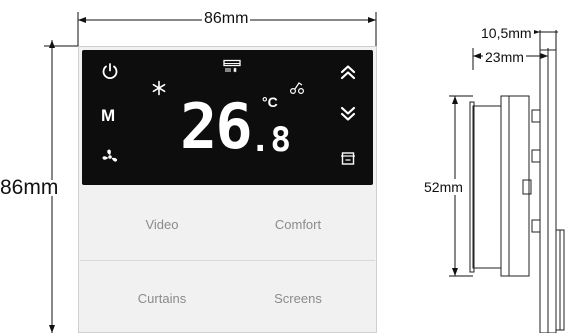 Image resolution: width=575 pixels, height=333 pixels. Describe the element at coordinates (232, 66) in the screenshot. I see `heater-icon` at that location.